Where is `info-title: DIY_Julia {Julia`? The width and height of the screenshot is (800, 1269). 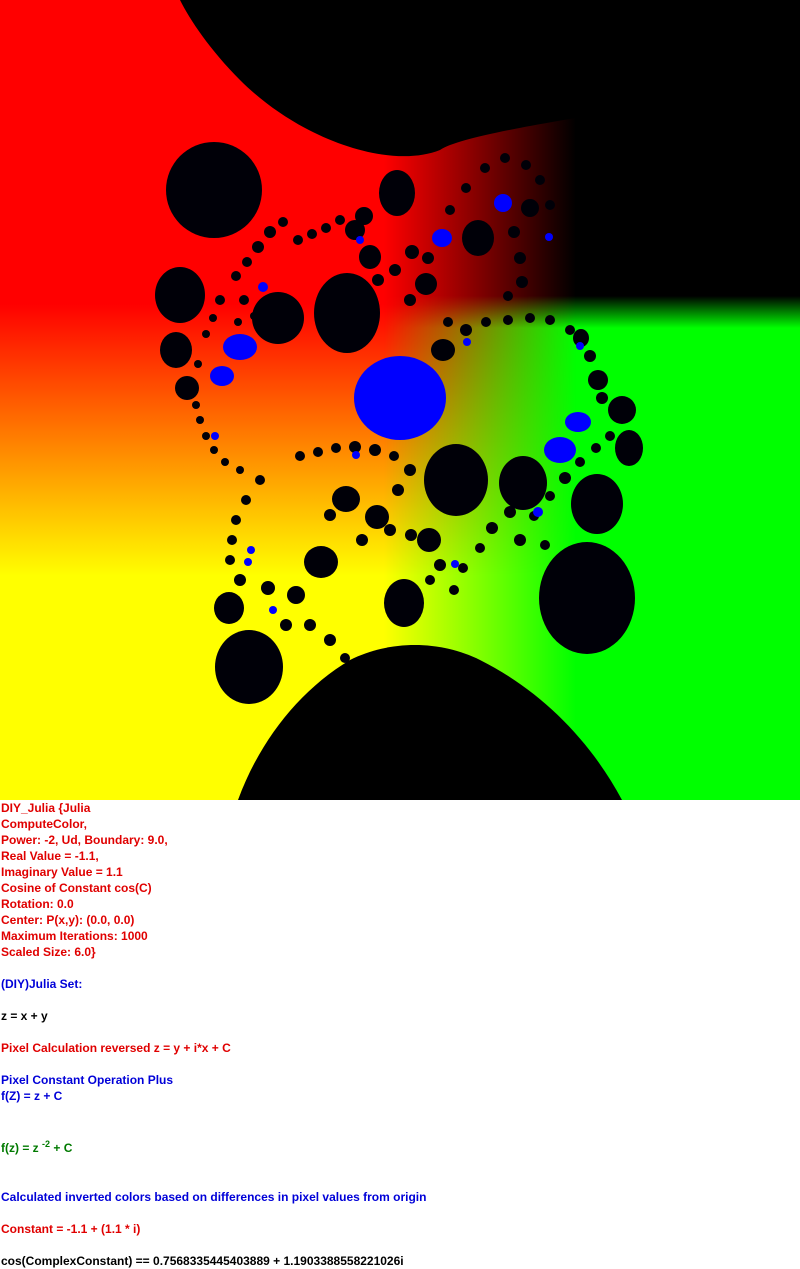
info-title: DIY_Julia {Julia is located at coordinates (46, 808).